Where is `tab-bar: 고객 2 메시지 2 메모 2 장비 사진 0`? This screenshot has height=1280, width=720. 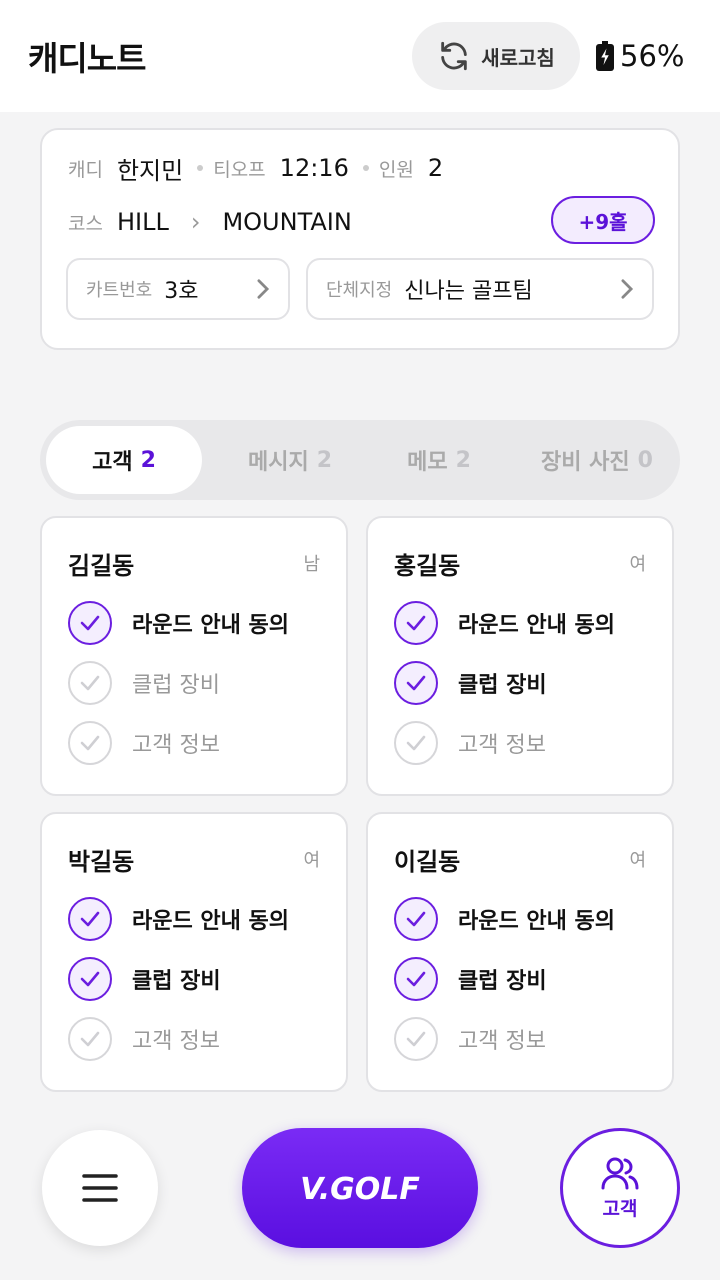 tab-bar: 고객 2 메시지 2 메모 2 장비 사진 0 is located at coordinates (360, 460).